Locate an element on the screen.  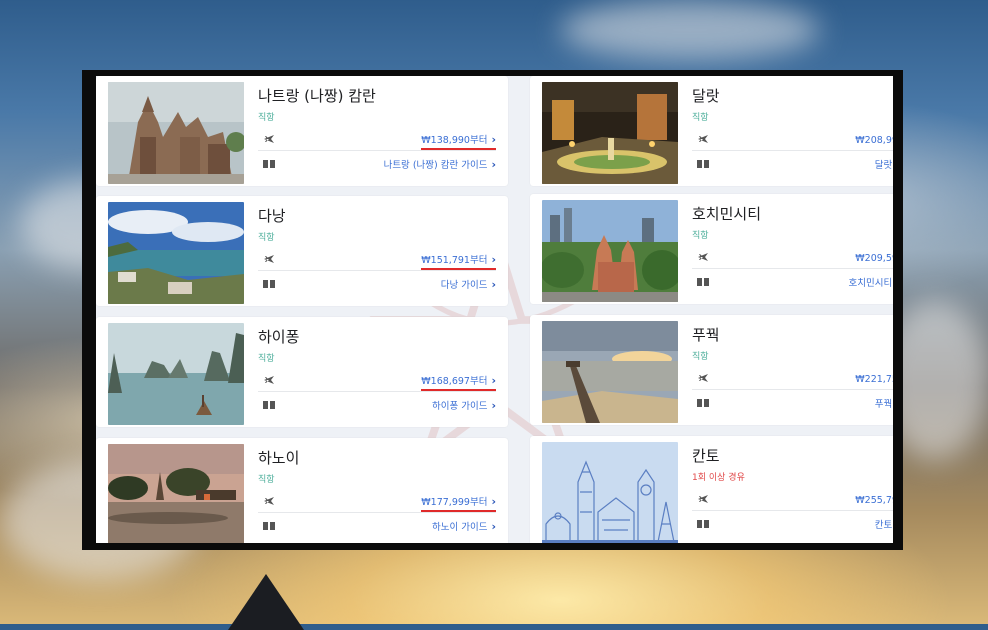
destination-card: 호치민시티 직항 ₩209,597부터› 호치민시티 가이드› is located at coordinates (711, 249).